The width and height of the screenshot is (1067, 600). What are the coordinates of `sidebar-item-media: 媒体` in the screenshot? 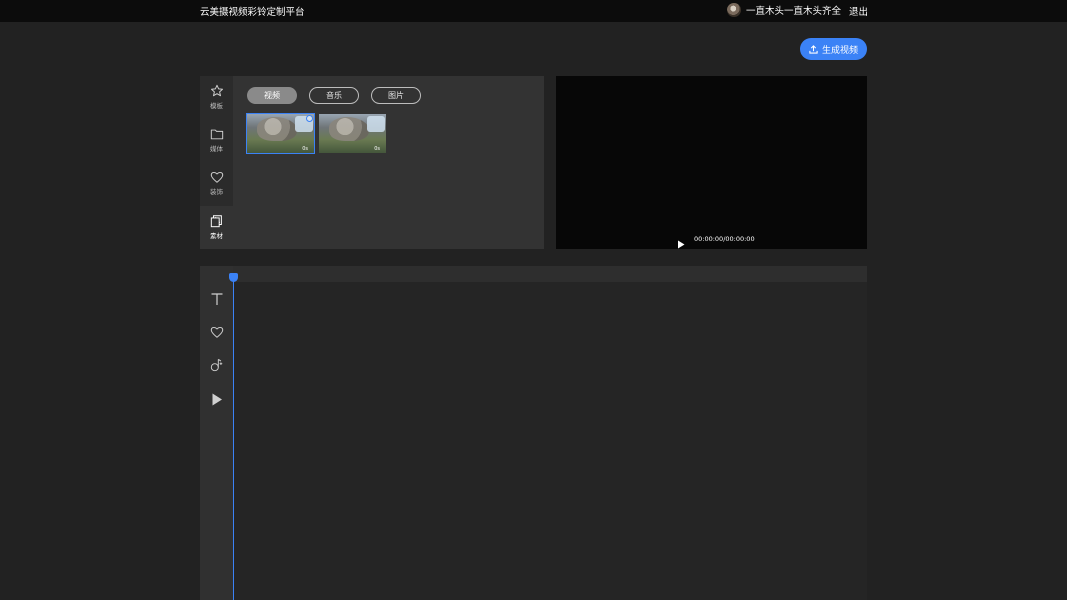 It's located at (216, 140).